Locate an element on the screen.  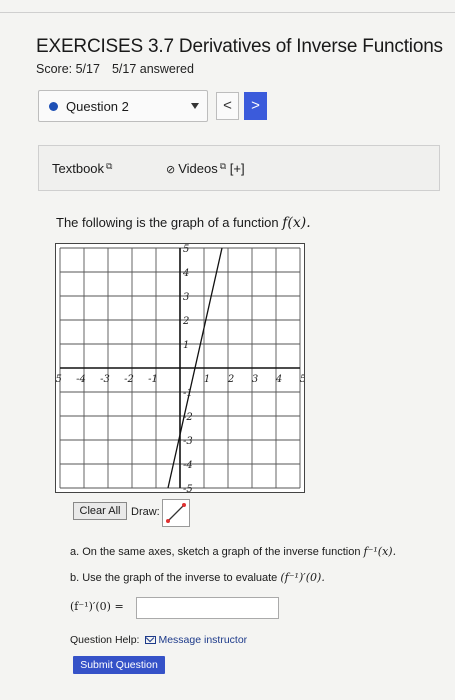
score-line: Score: 5/17 5/17 answered is located at coordinates (115, 69).